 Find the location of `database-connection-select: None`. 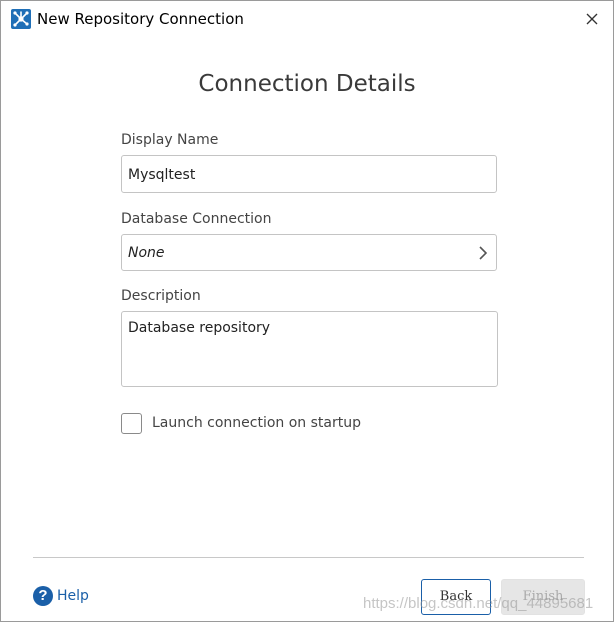

database-connection-select: None is located at coordinates (309, 252).